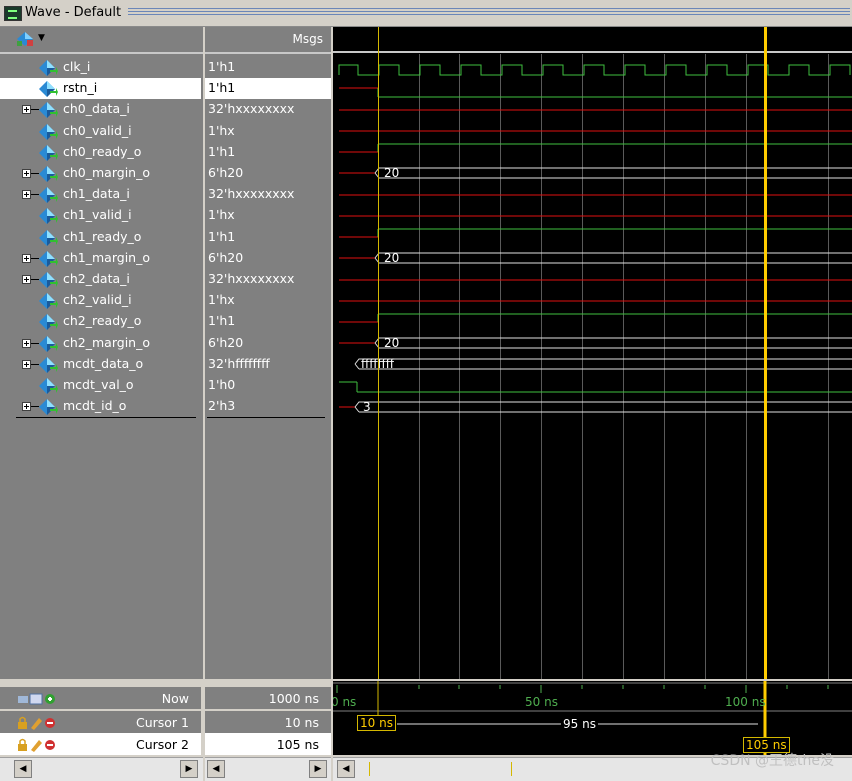  Describe the element at coordinates (41, 38) in the screenshot. I see `chevron-down-icon: ▼` at that location.